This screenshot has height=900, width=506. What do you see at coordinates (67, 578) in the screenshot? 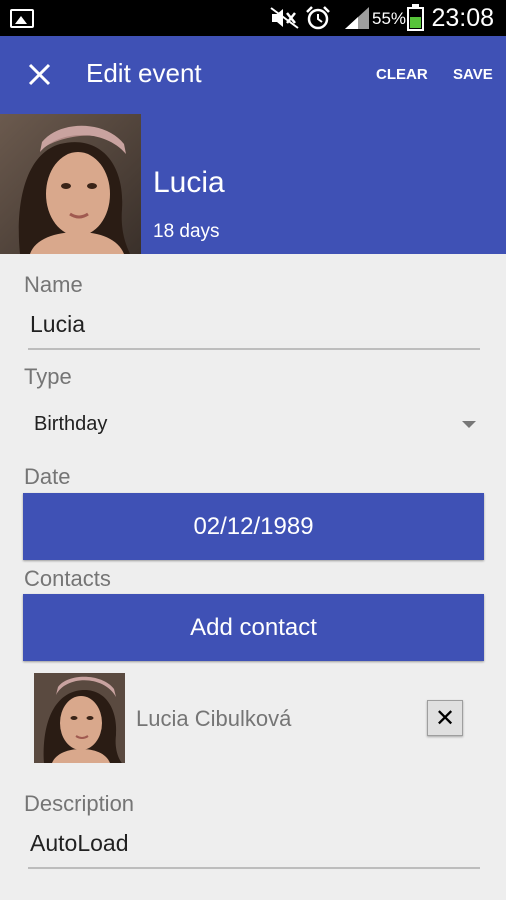
I see `contacts-label: Contacts` at bounding box center [67, 578].